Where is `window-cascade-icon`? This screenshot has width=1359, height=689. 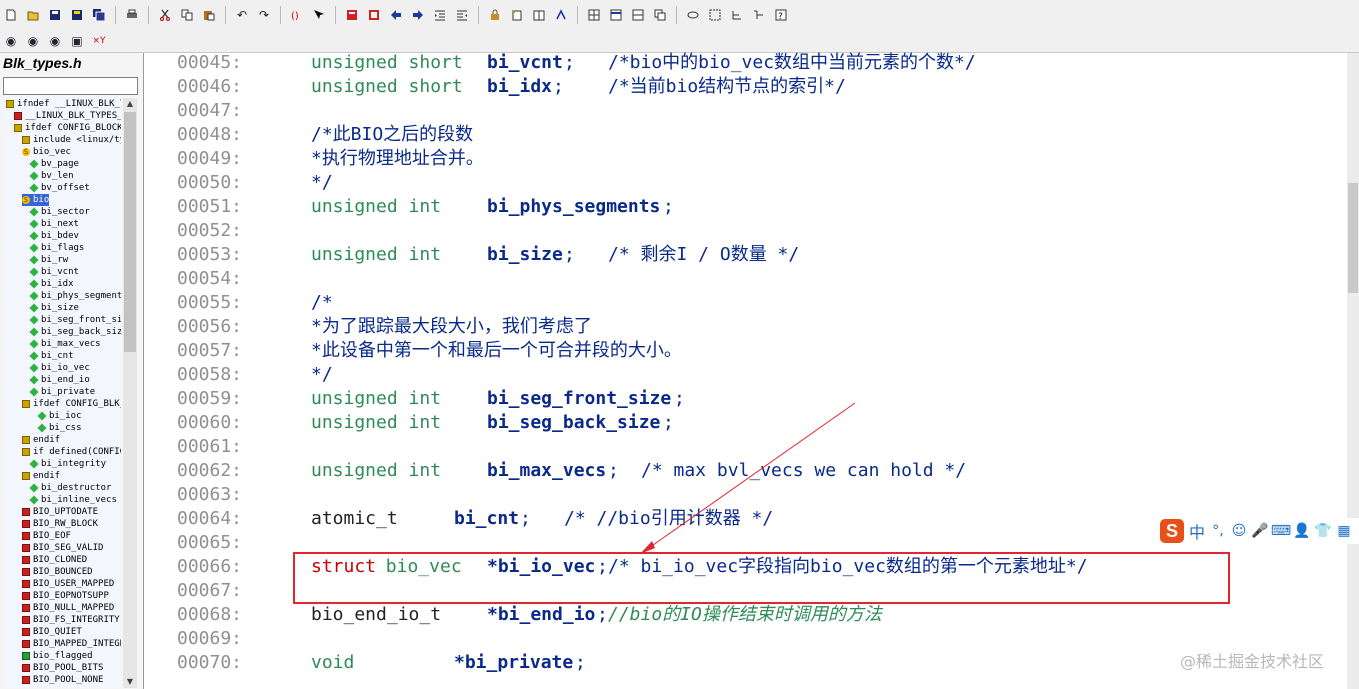
window-cascade-icon is located at coordinates (660, 15).